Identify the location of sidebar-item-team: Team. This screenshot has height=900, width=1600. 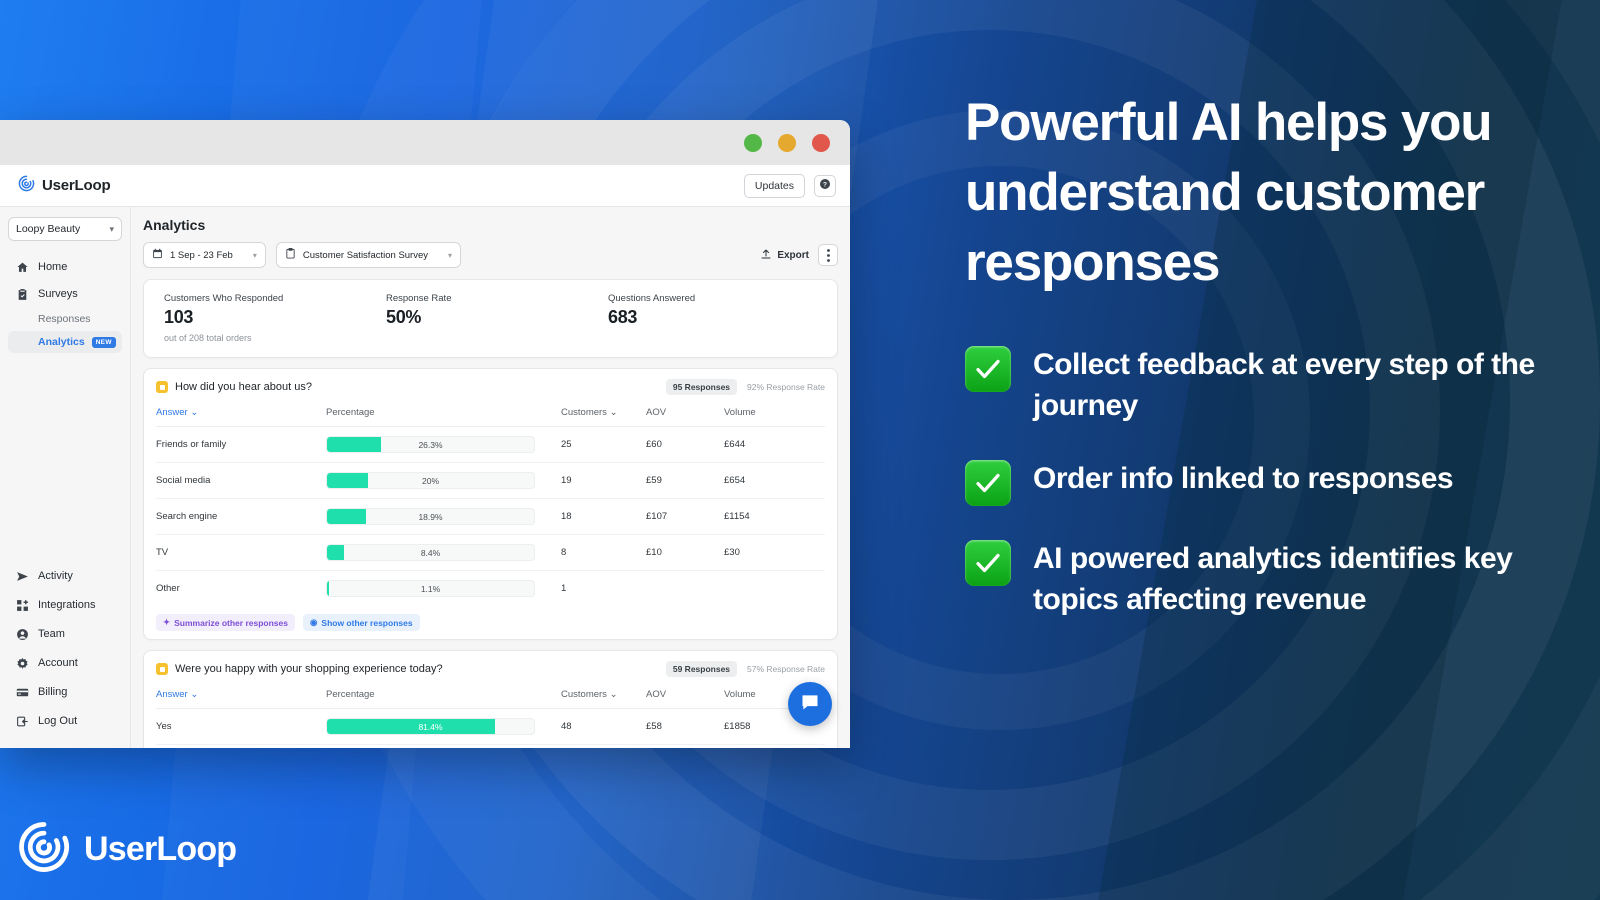
(65, 634).